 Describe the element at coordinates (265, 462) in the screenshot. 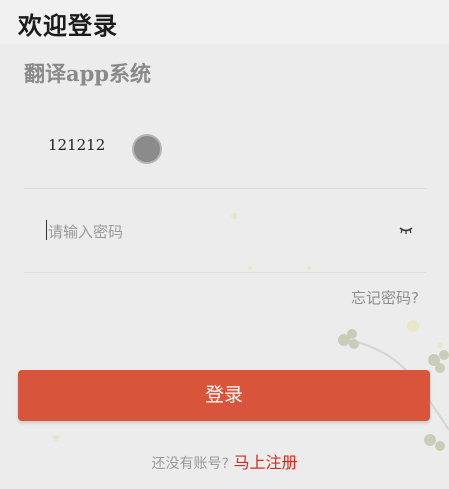

I see `register-link: 马上注册` at that location.